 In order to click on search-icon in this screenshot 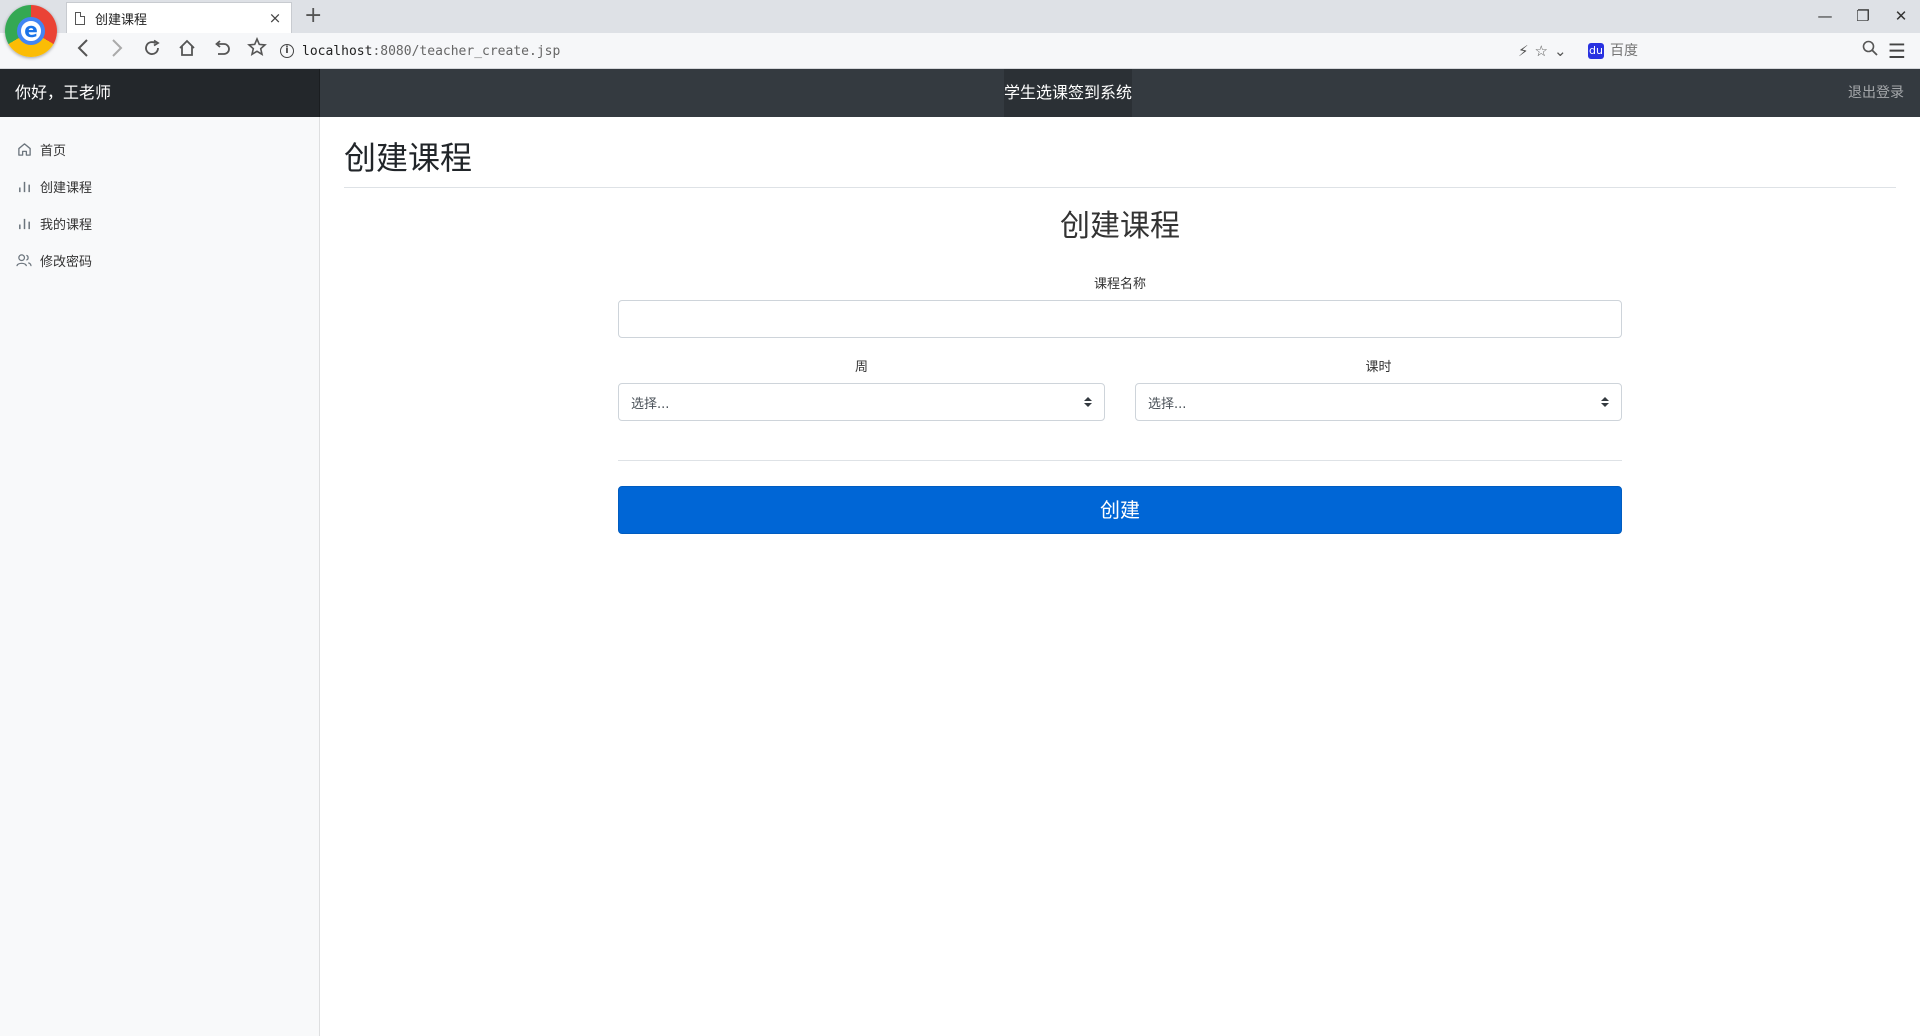, I will do `click(1870, 50)`.